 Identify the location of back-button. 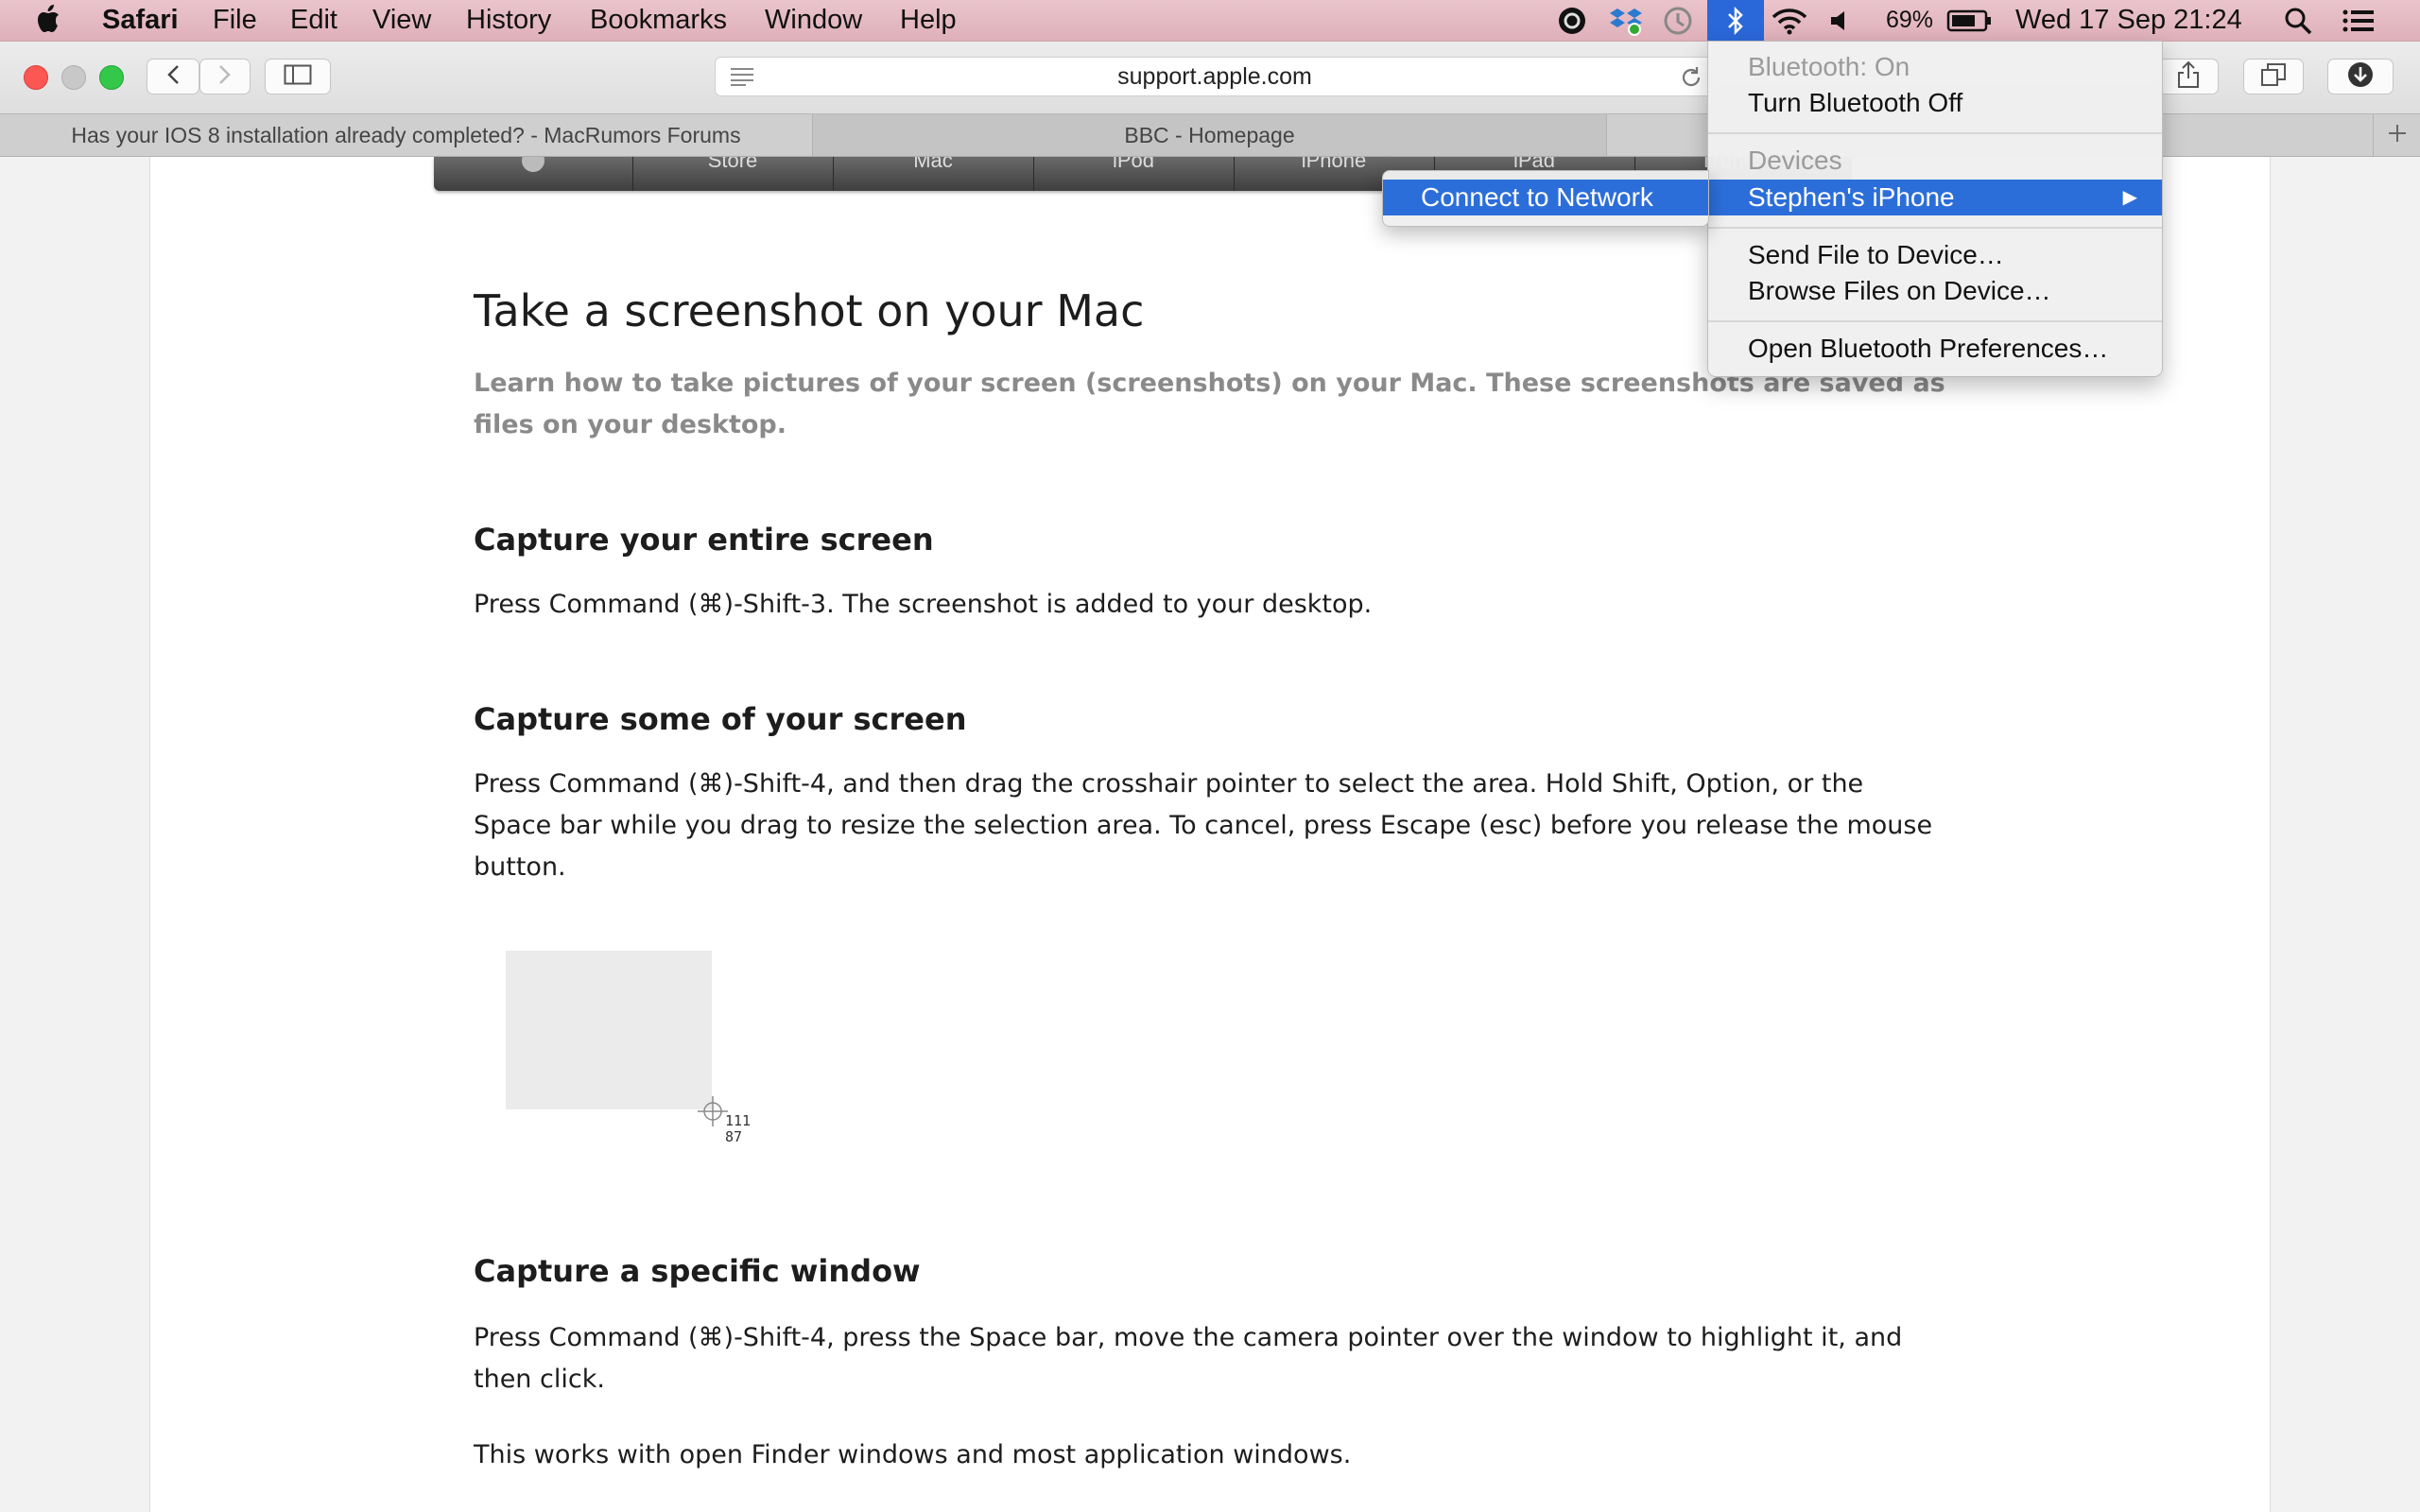
(173, 76).